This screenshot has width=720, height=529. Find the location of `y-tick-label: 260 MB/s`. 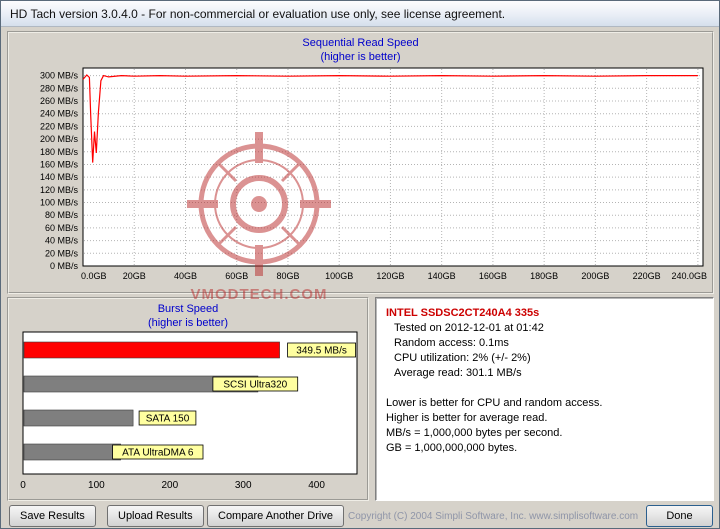

y-tick-label: 260 MB/s is located at coordinates (59, 101).